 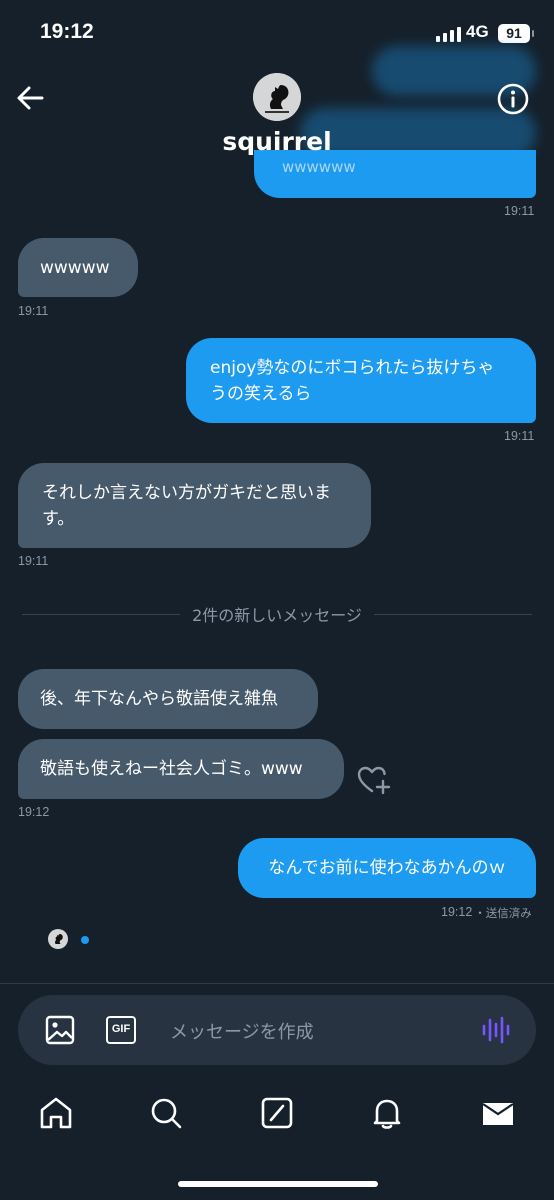 I want to click on nav-search, so click(x=166, y=1113).